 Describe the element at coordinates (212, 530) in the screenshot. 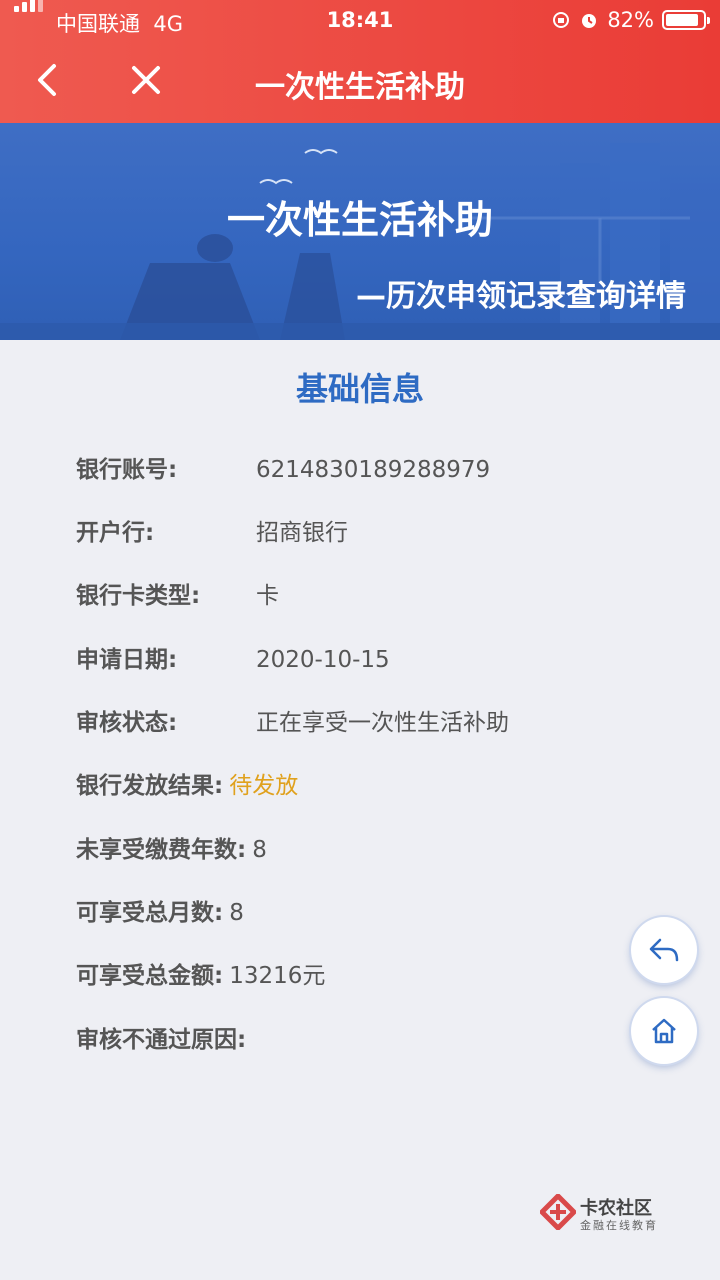

I see `field-bank-name: 开户行: 招商银行` at that location.